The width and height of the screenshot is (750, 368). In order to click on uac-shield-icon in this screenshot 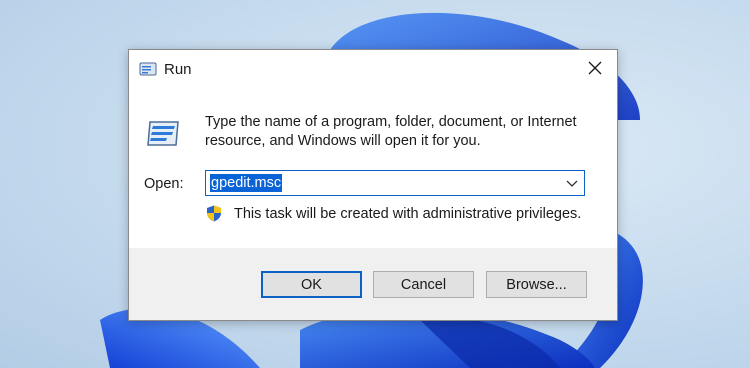, I will do `click(214, 213)`.